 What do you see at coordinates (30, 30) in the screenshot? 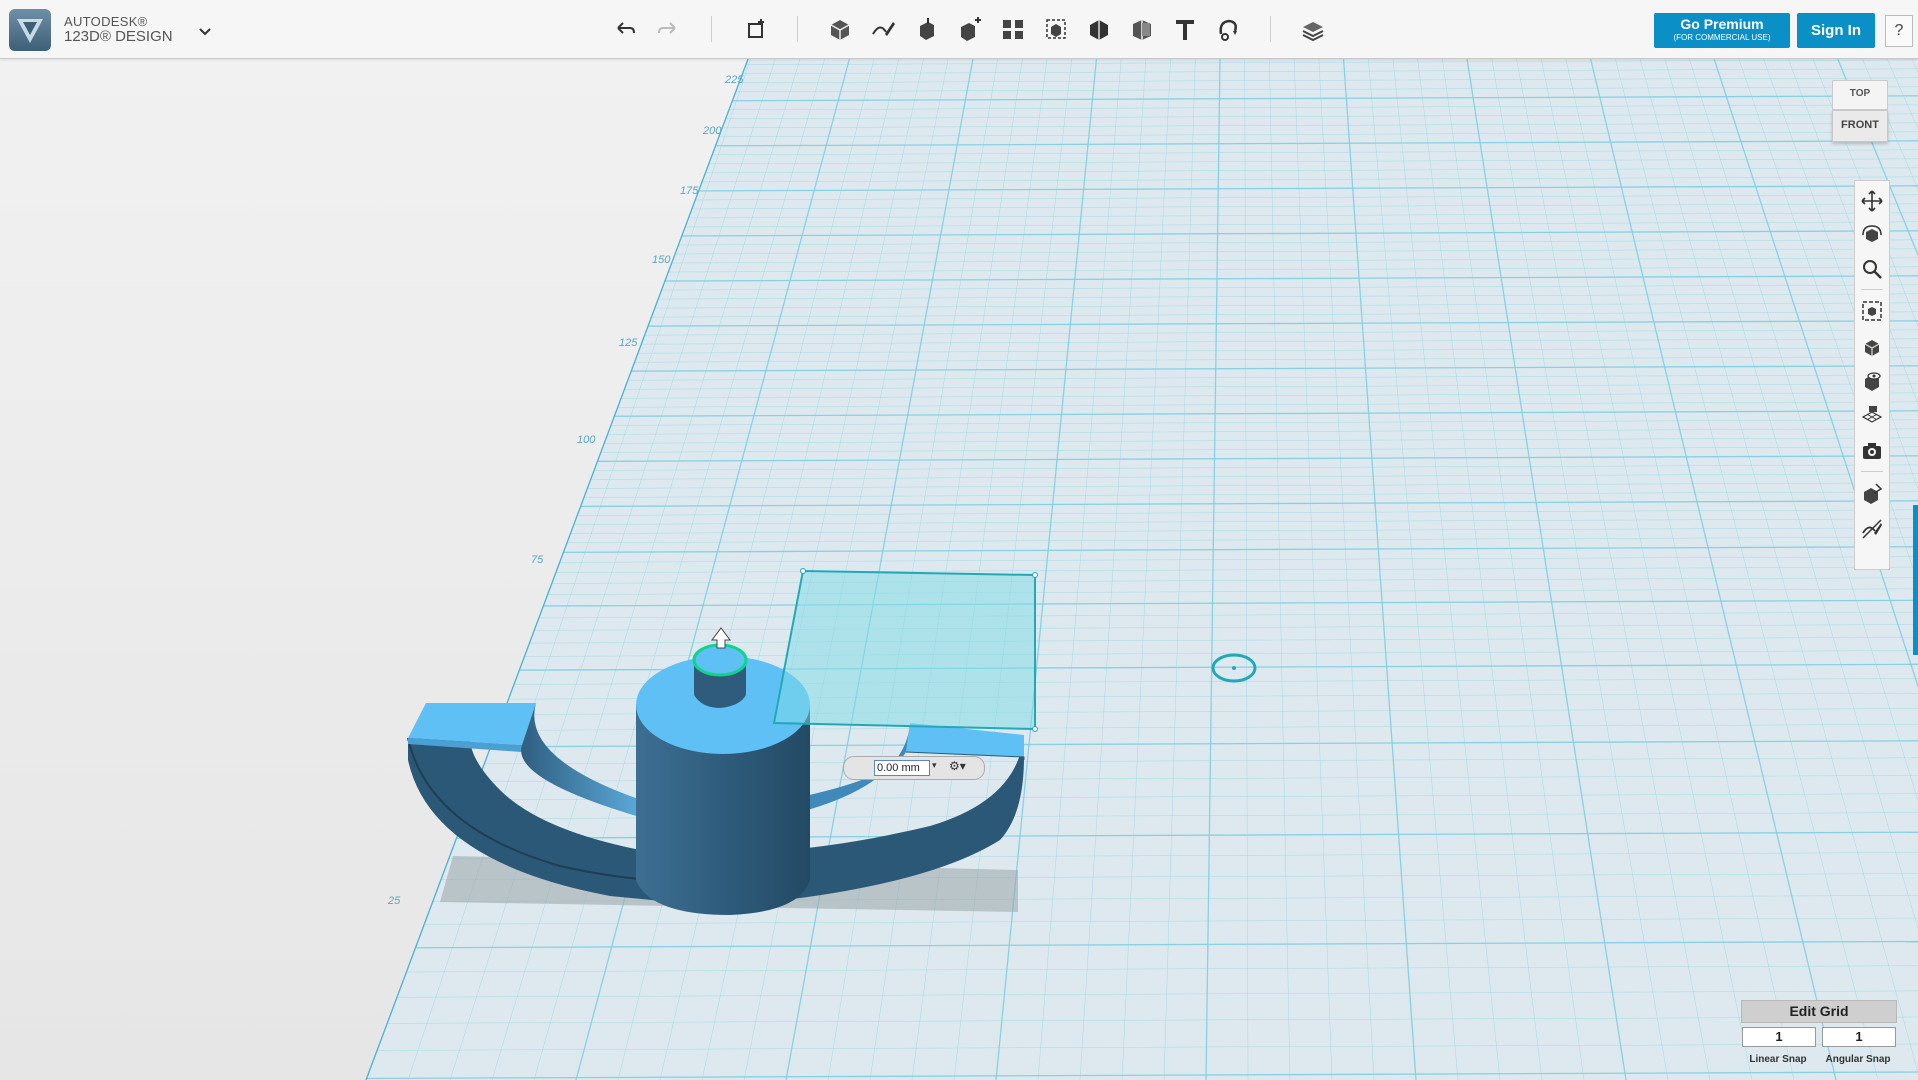
I see `app-logo` at bounding box center [30, 30].